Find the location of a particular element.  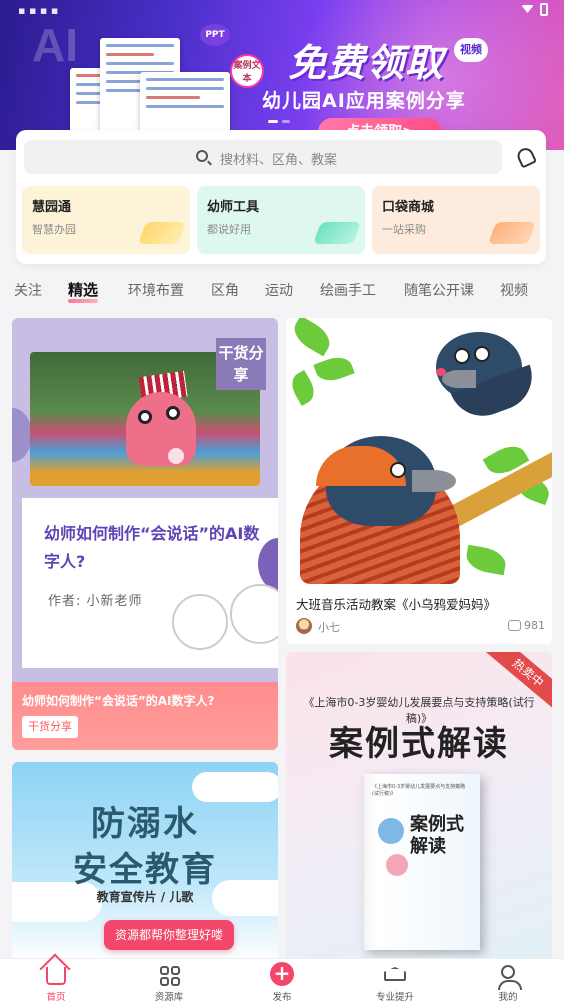

banner-title: 免费领取 is located at coordinates (366, 62).